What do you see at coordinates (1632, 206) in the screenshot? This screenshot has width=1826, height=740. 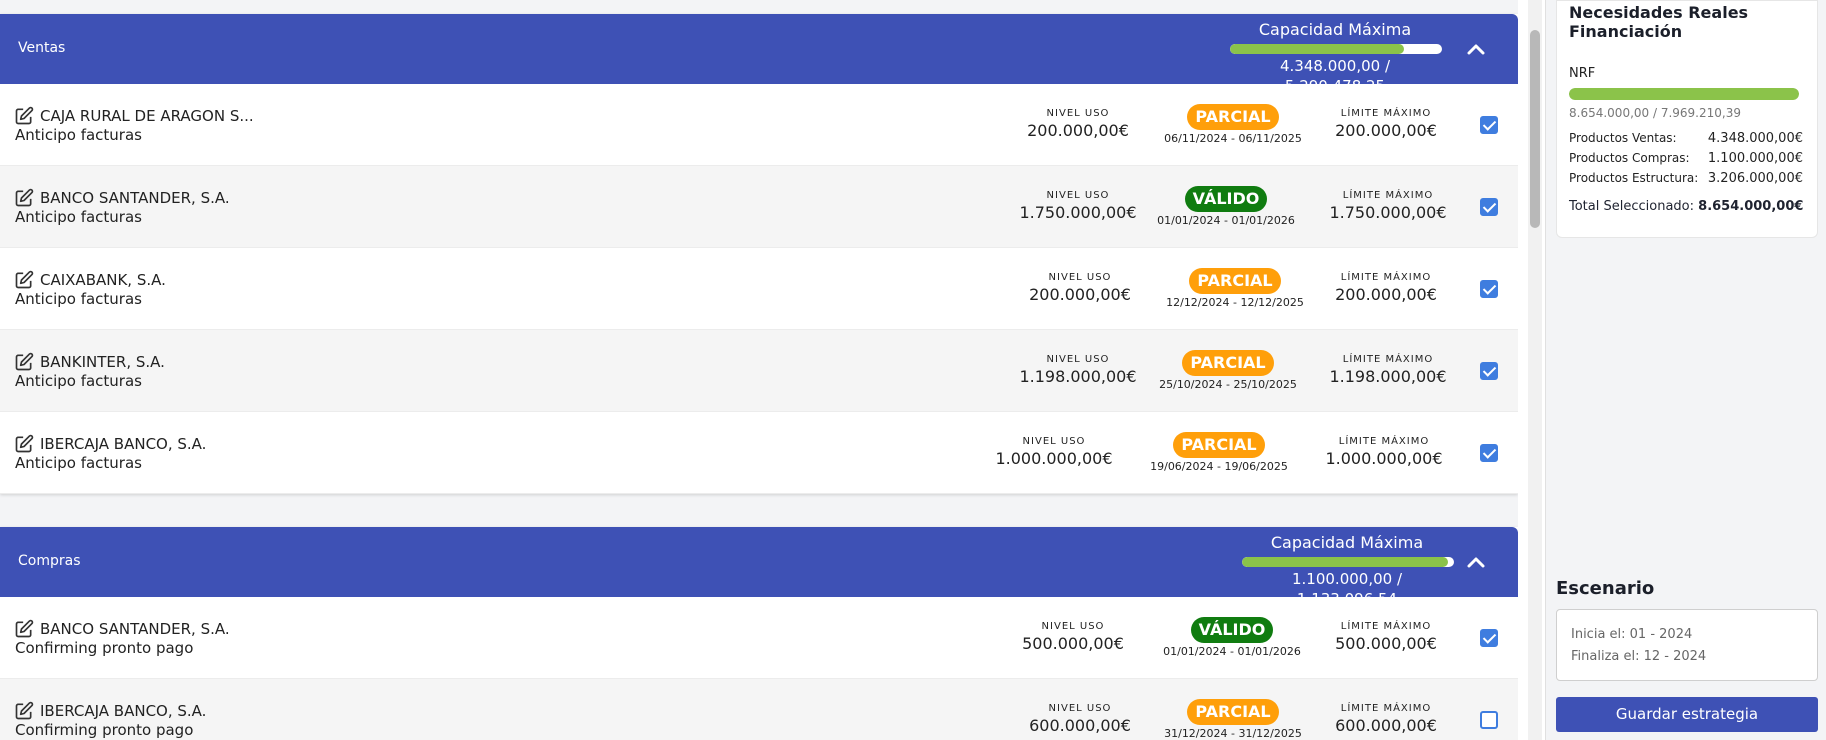 I see `total-label: Total Seleccionado:` at bounding box center [1632, 206].